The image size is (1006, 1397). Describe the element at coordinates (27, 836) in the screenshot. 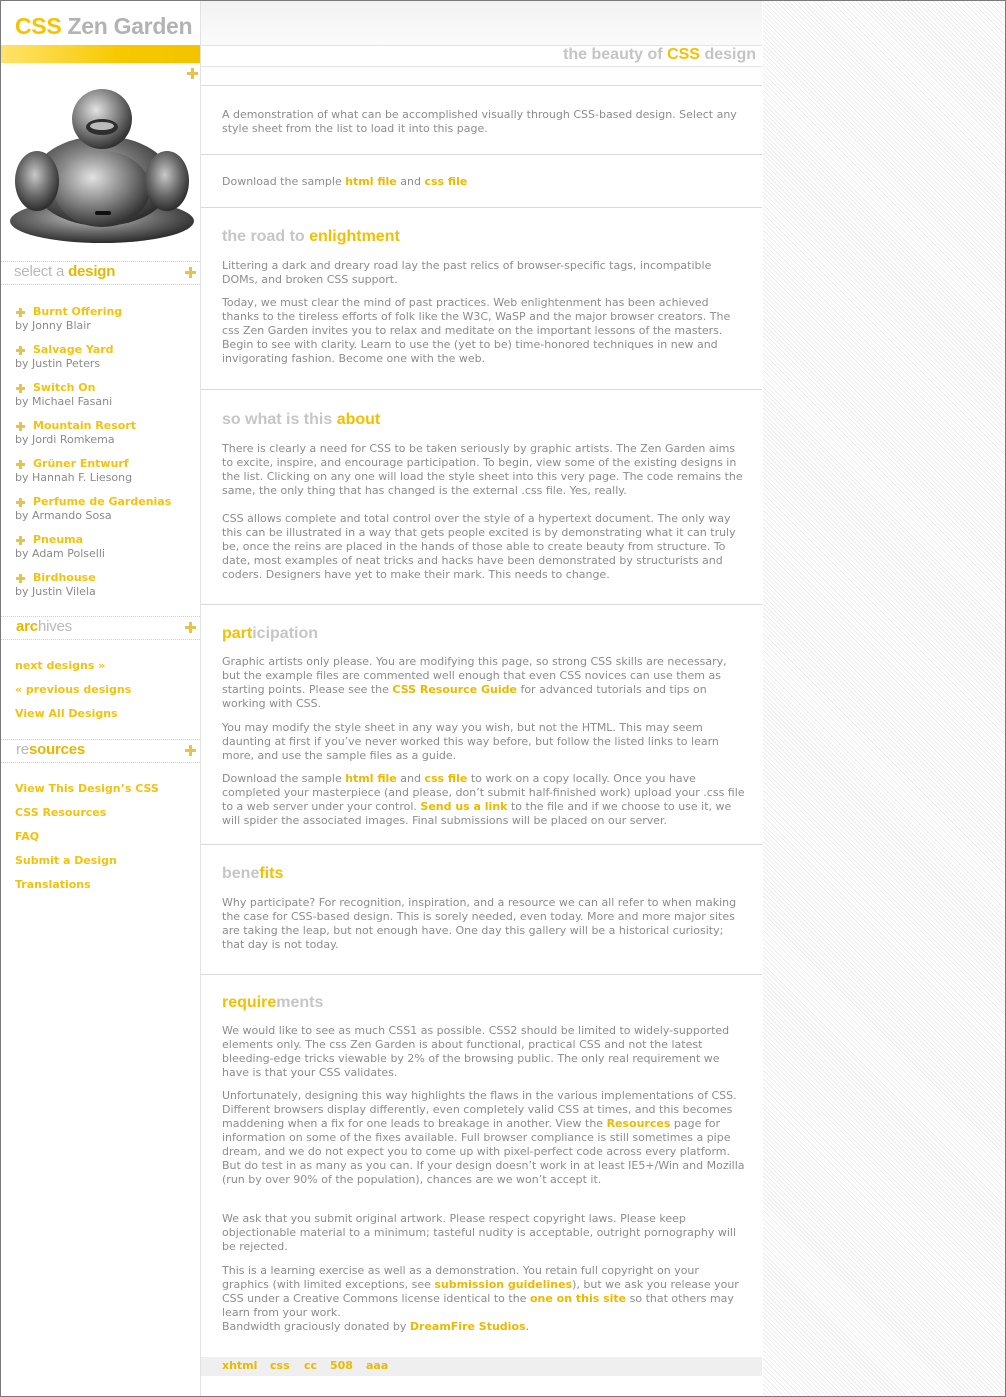

I see `faq-link: FAQ` at that location.